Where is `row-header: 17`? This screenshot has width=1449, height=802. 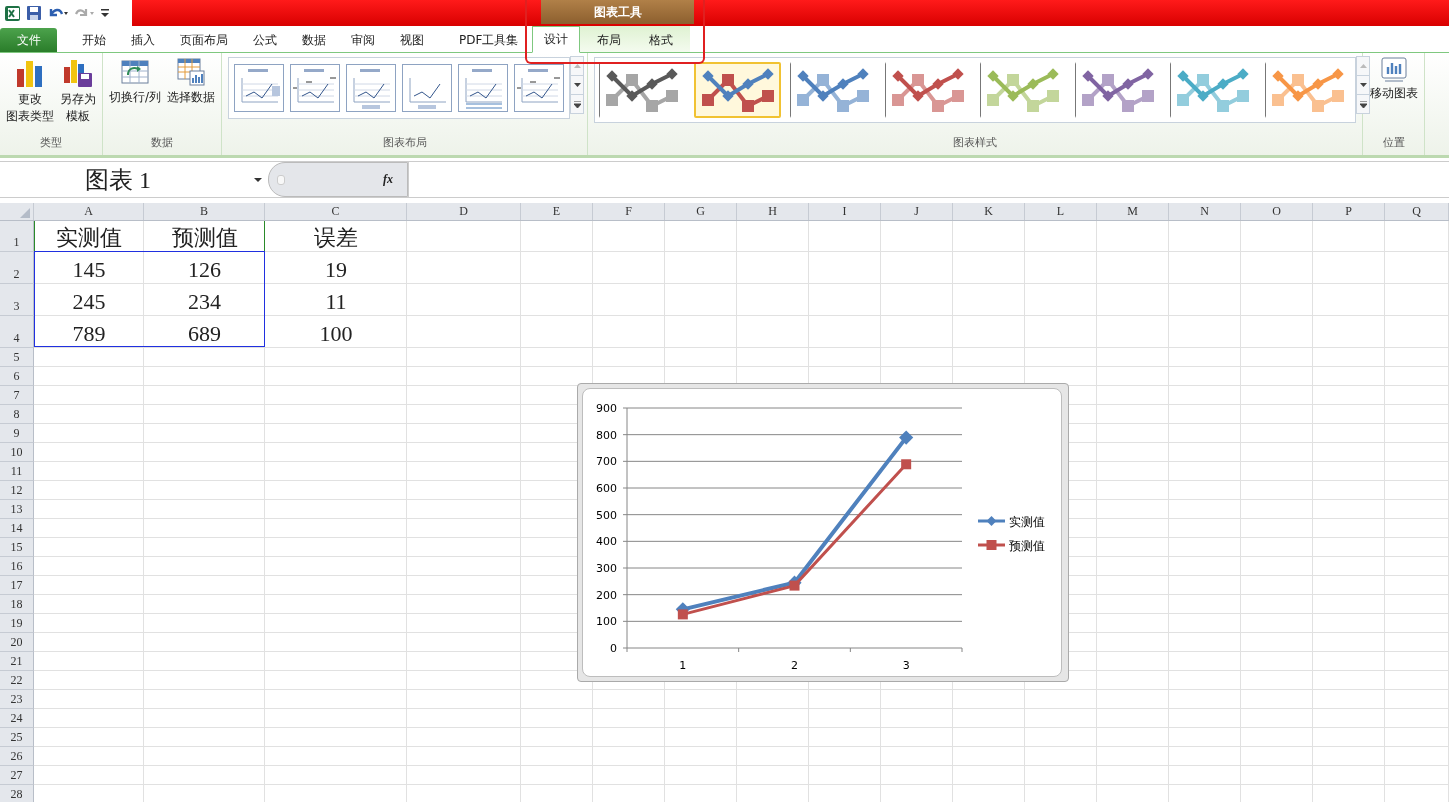 row-header: 17 is located at coordinates (17, 585).